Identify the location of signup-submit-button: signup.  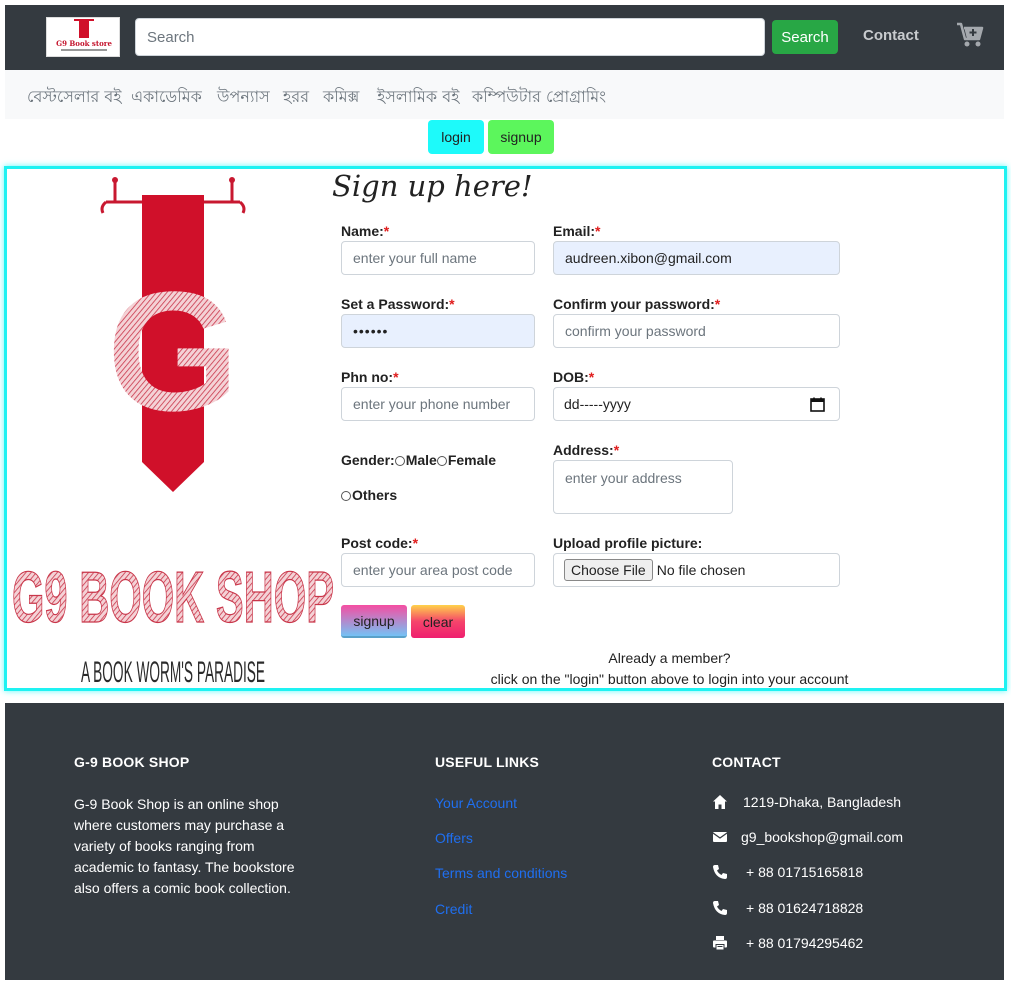
(374, 621).